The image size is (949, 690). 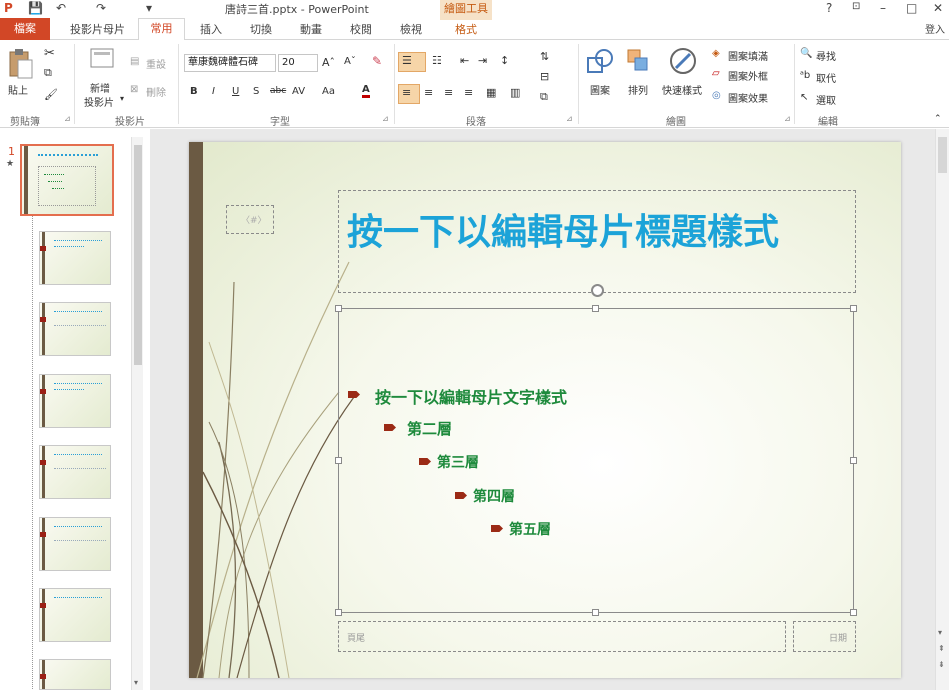 I want to click on shrink-font-icon: Aˇ, so click(x=350, y=61).